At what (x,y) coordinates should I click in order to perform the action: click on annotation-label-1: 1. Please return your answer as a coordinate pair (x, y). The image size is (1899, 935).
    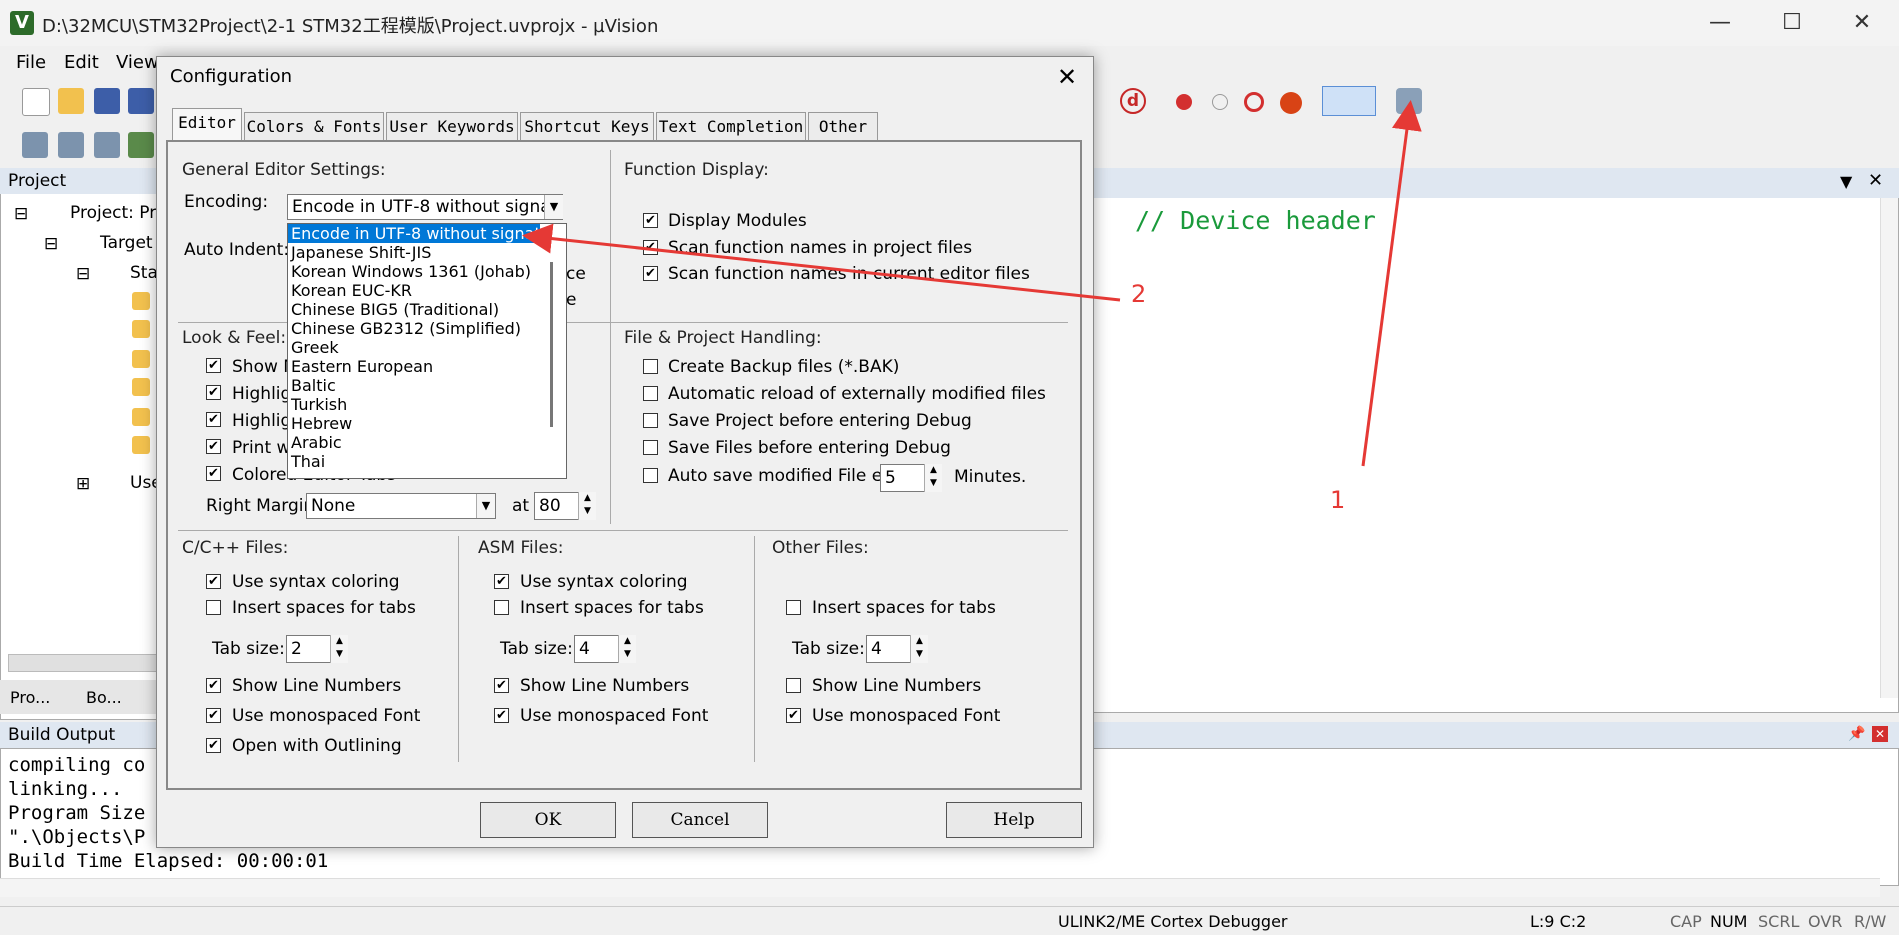
    Looking at the image, I should click on (1338, 500).